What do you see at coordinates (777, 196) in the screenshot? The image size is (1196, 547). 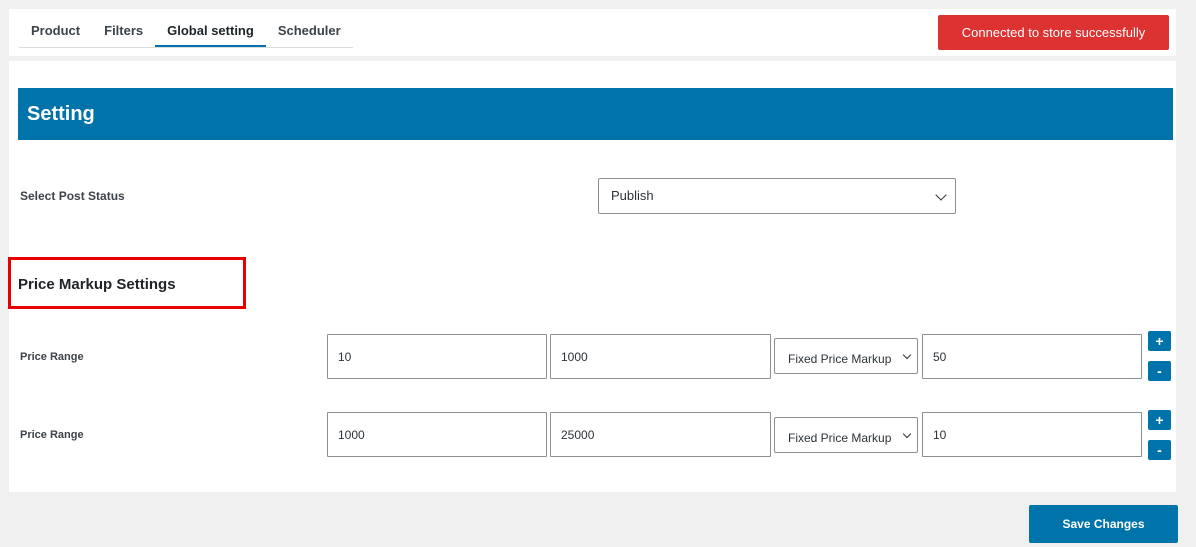 I see `post-status-select: Publish` at bounding box center [777, 196].